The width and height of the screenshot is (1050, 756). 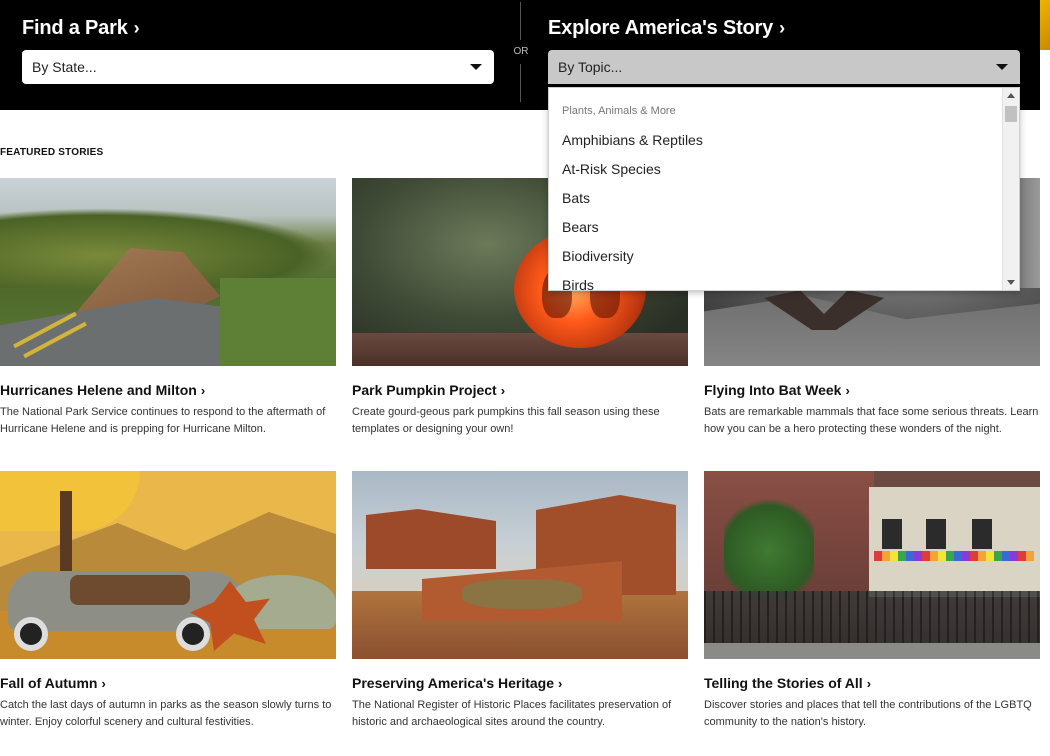 I want to click on dropdown-scrollbar, so click(x=1010, y=189).